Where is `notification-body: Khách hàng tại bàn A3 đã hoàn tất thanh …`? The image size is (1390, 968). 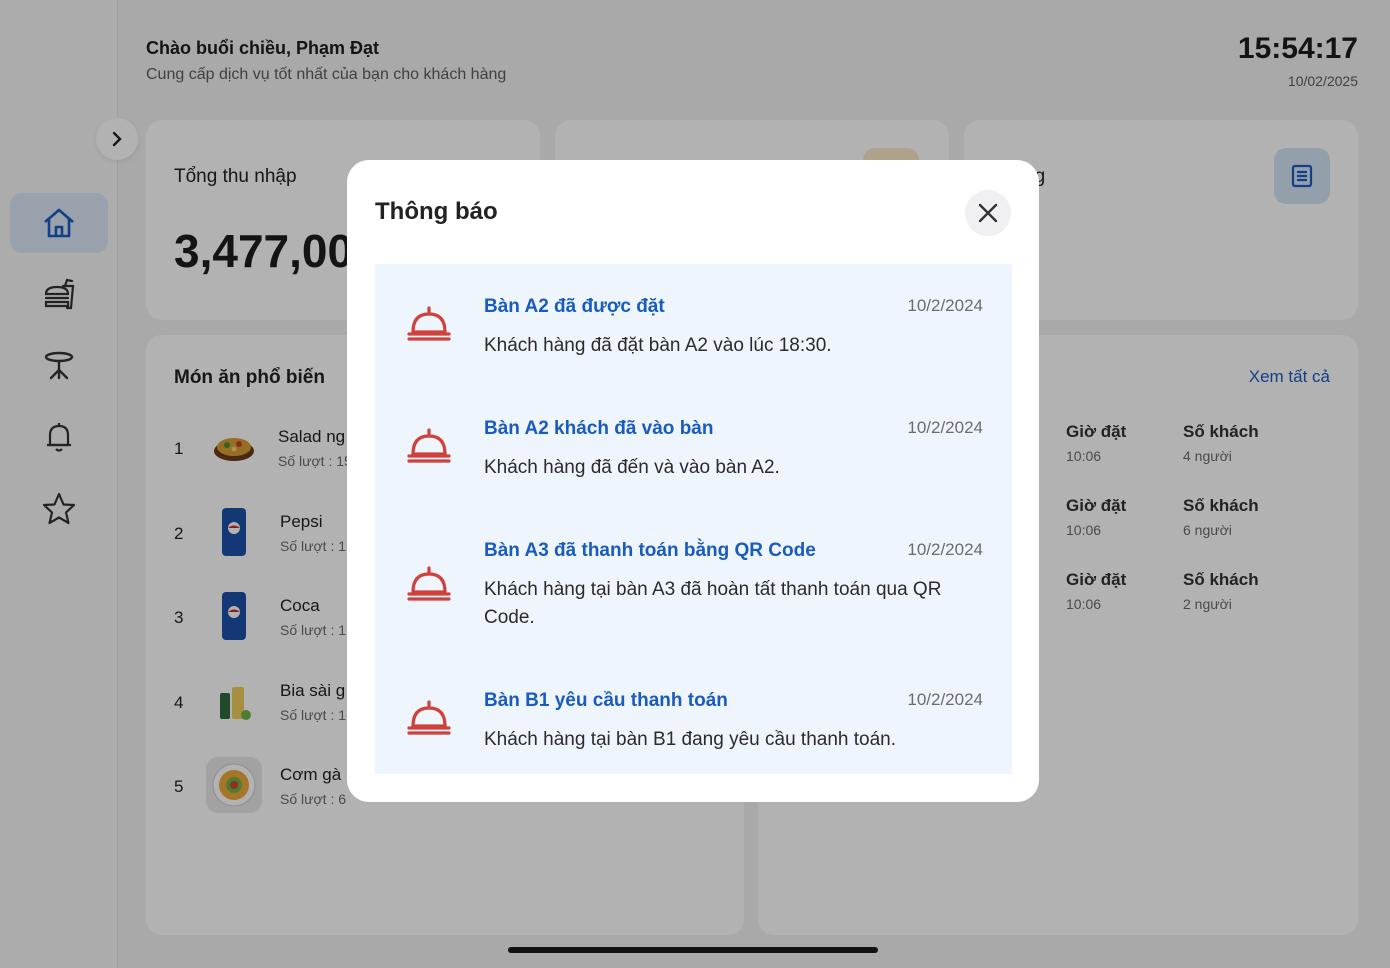
notification-body: Khách hàng tại bàn A3 đã hoàn tất thanh … is located at coordinates (713, 603).